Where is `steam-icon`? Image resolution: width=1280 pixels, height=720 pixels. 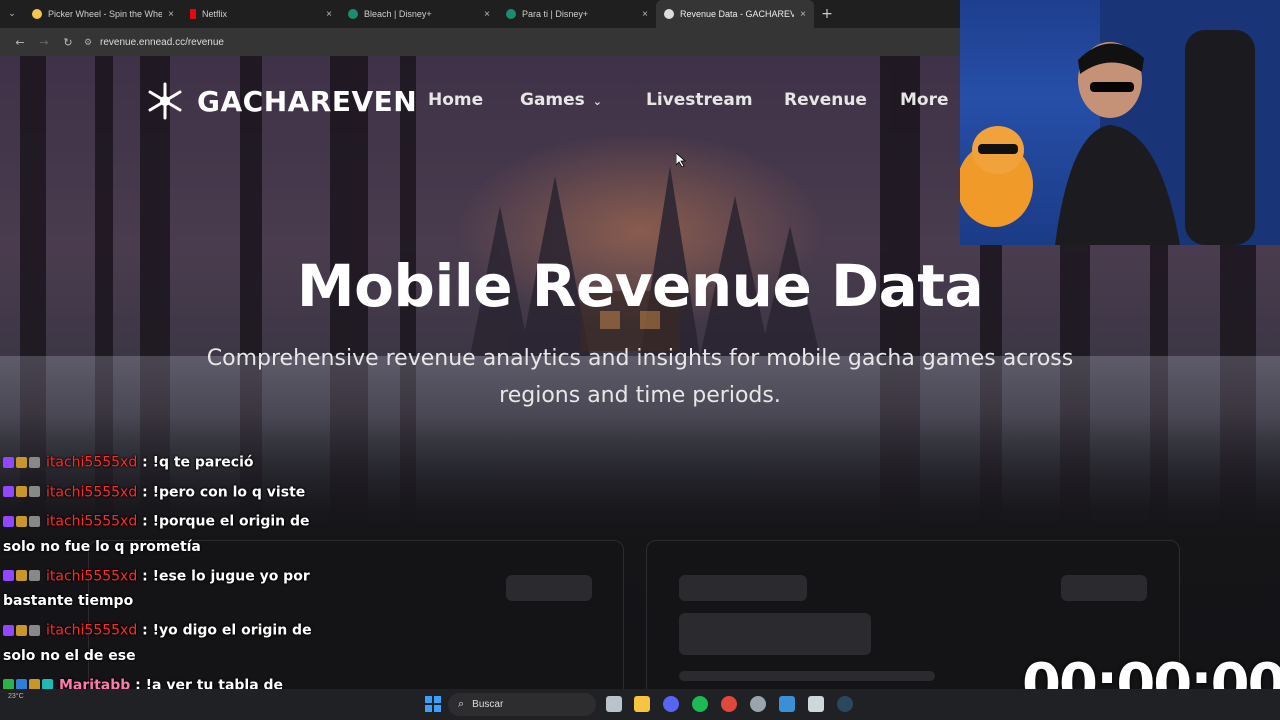
steam-icon is located at coordinates (845, 704).